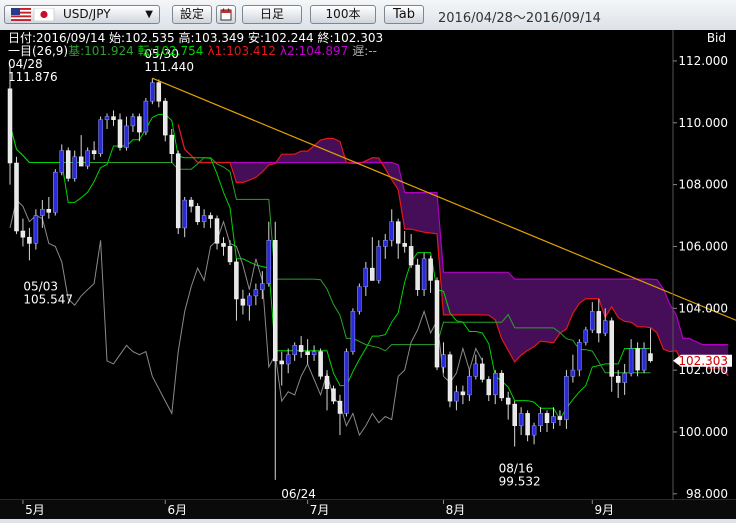  What do you see at coordinates (82, 14) in the screenshot?
I see `symbol-selector: USD/JPY ▼` at bounding box center [82, 14].